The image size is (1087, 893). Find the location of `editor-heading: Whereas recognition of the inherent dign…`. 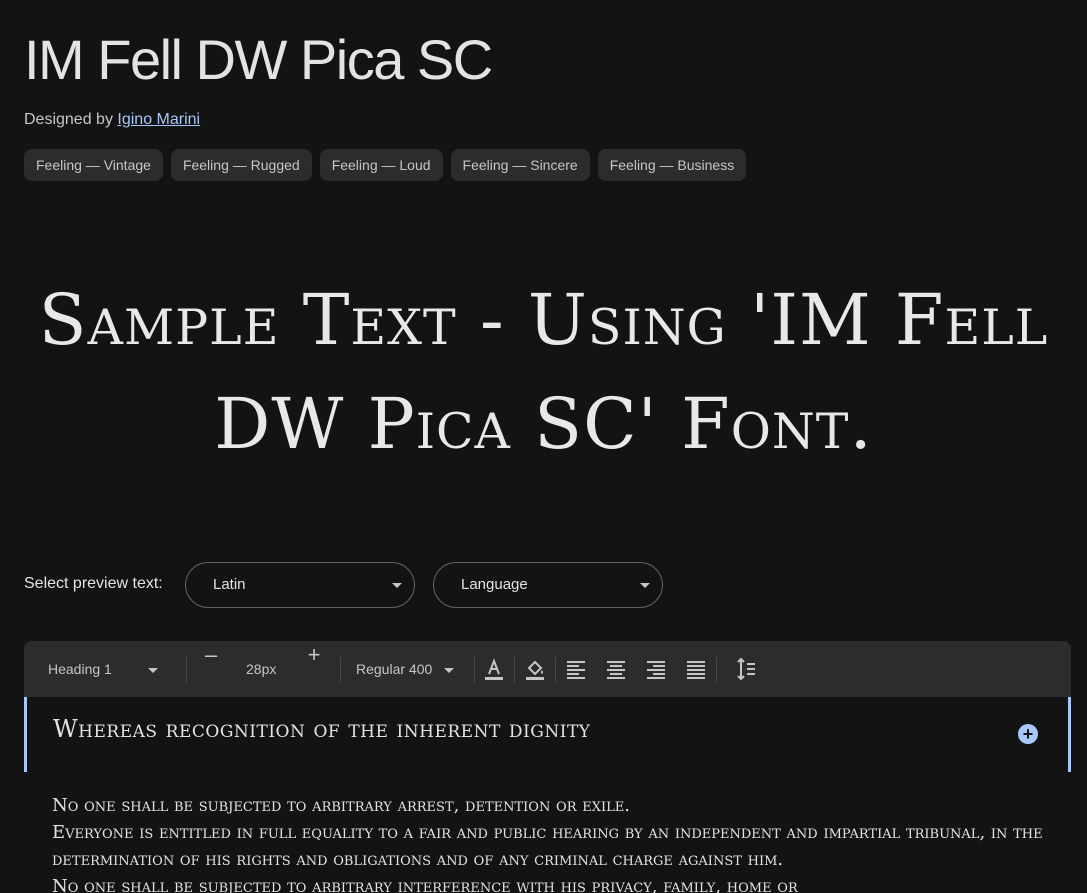

editor-heading: Whereas recognition of the inherent dign… is located at coordinates (322, 729).